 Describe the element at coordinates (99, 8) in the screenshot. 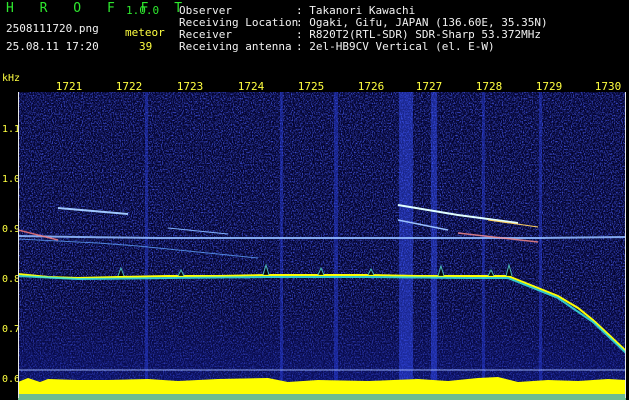

I see `app-title: H R O F F T` at that location.